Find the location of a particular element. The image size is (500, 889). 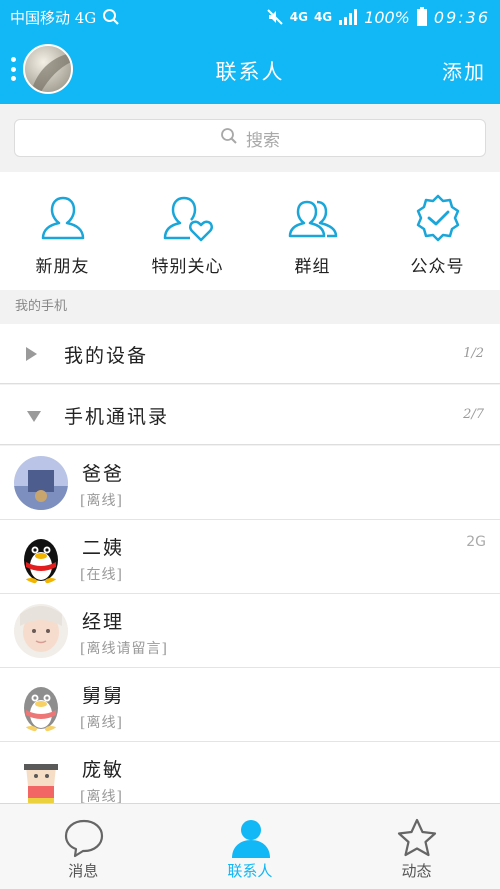

star-icon is located at coordinates (417, 838).